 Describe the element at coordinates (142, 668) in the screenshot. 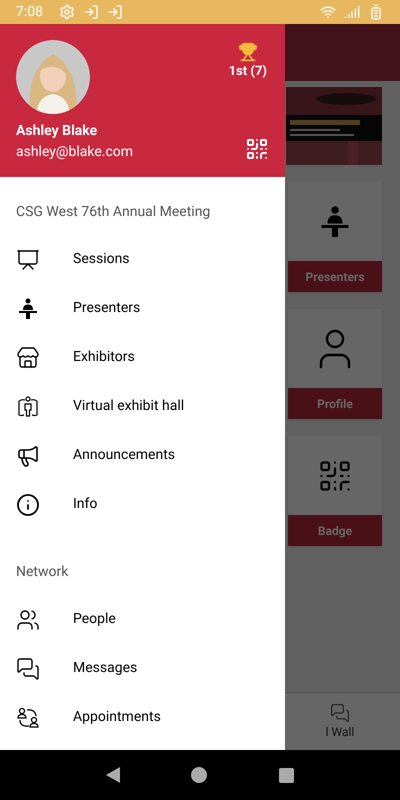

I see `drawer-item: Messages` at that location.